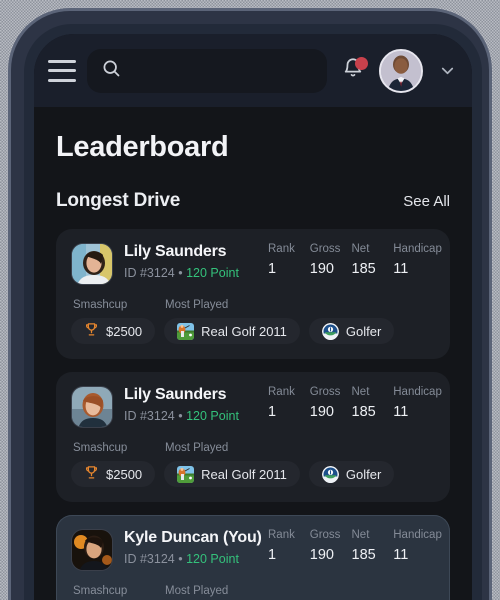 The width and height of the screenshot is (500, 600). Describe the element at coordinates (62, 70) in the screenshot. I see `hamburger-menu-icon` at that location.